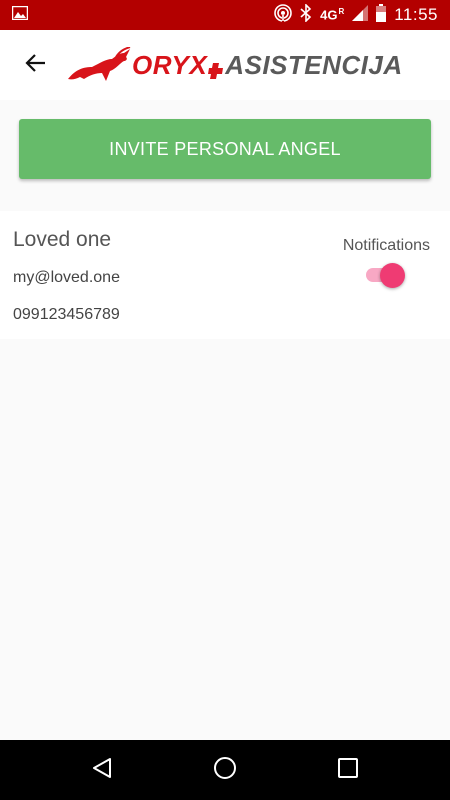 Image resolution: width=450 pixels, height=800 pixels. I want to click on app-logo: ORYX ASISTENCIJA, so click(234, 64).